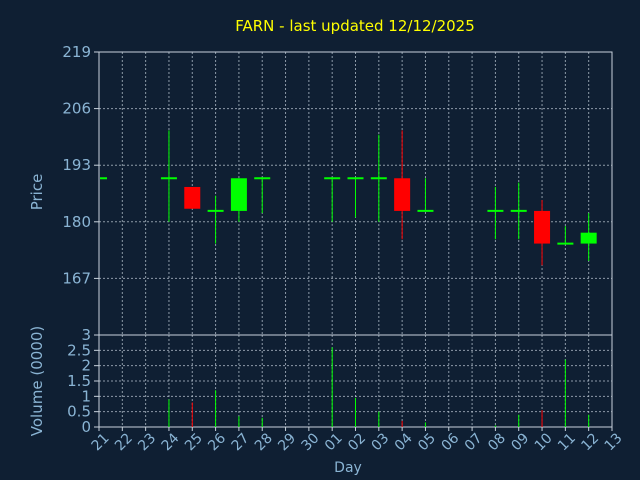 The height and width of the screenshot is (480, 640). I want to click on volume-tick-label: 0, so click(86, 427).